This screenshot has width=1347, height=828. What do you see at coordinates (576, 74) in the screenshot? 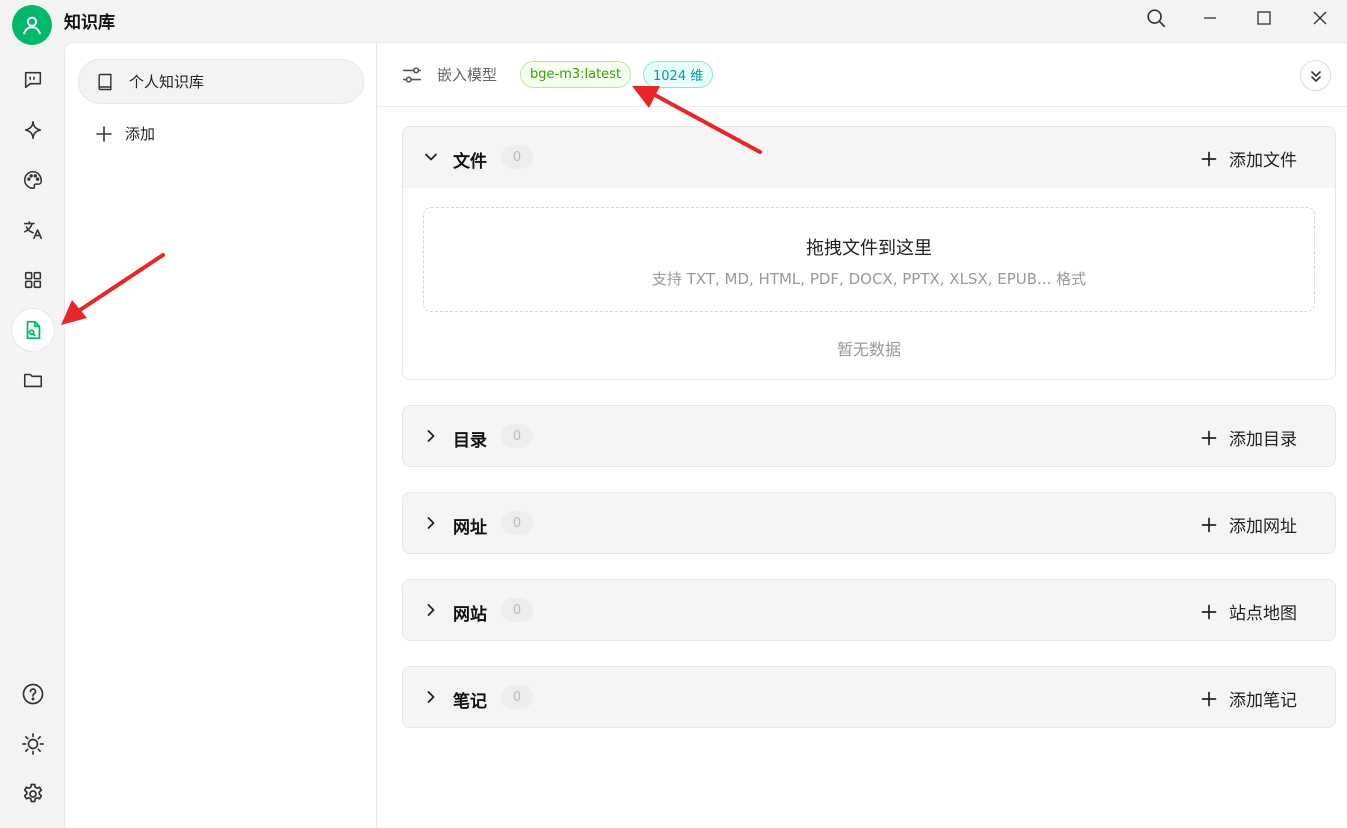
I see `model-tag: bge-m3:latest` at bounding box center [576, 74].